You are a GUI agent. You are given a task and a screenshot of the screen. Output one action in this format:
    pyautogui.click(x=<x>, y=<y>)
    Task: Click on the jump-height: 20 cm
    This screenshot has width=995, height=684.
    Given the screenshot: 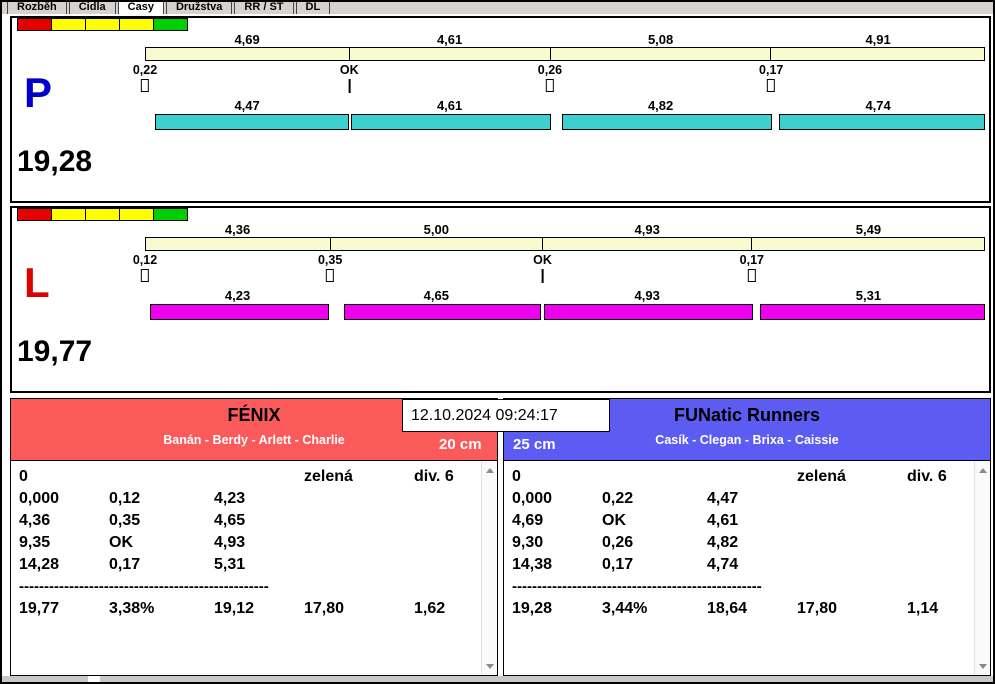 What is the action you would take?
    pyautogui.click(x=460, y=444)
    